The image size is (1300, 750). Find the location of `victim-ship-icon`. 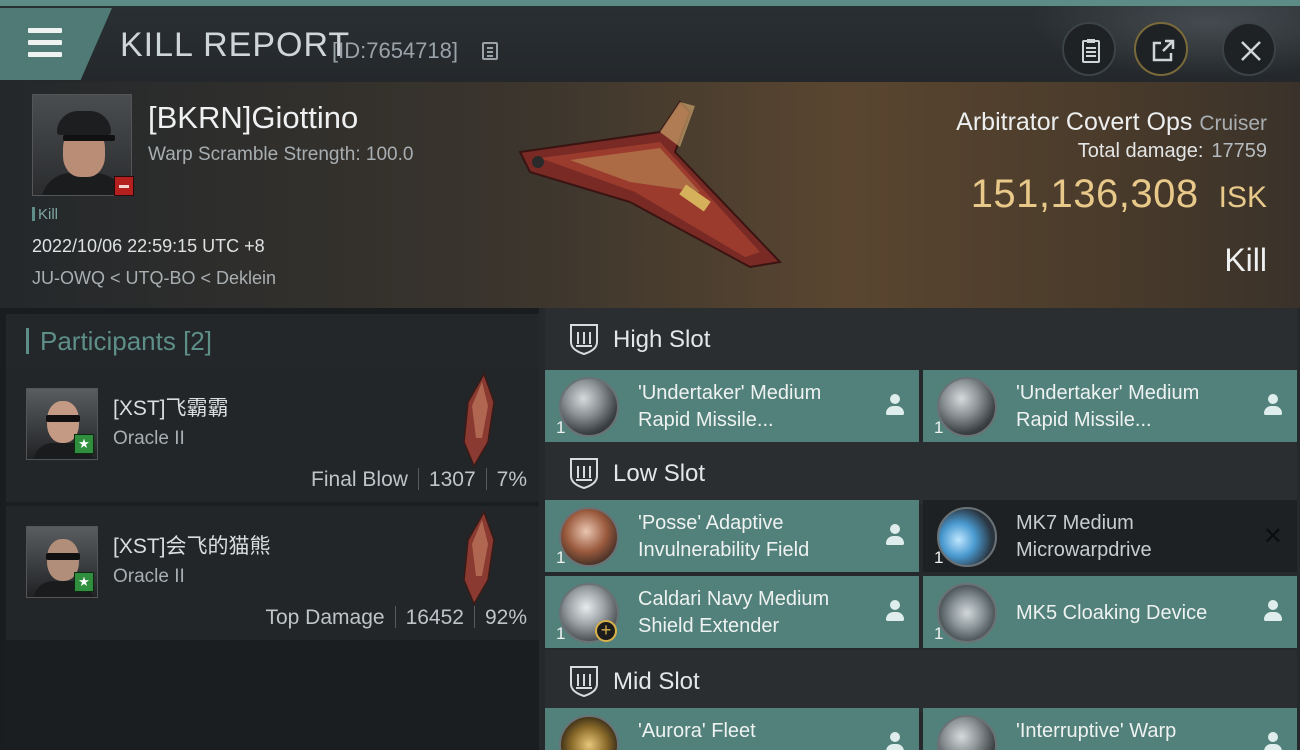

victim-ship-icon is located at coordinates (655, 192).